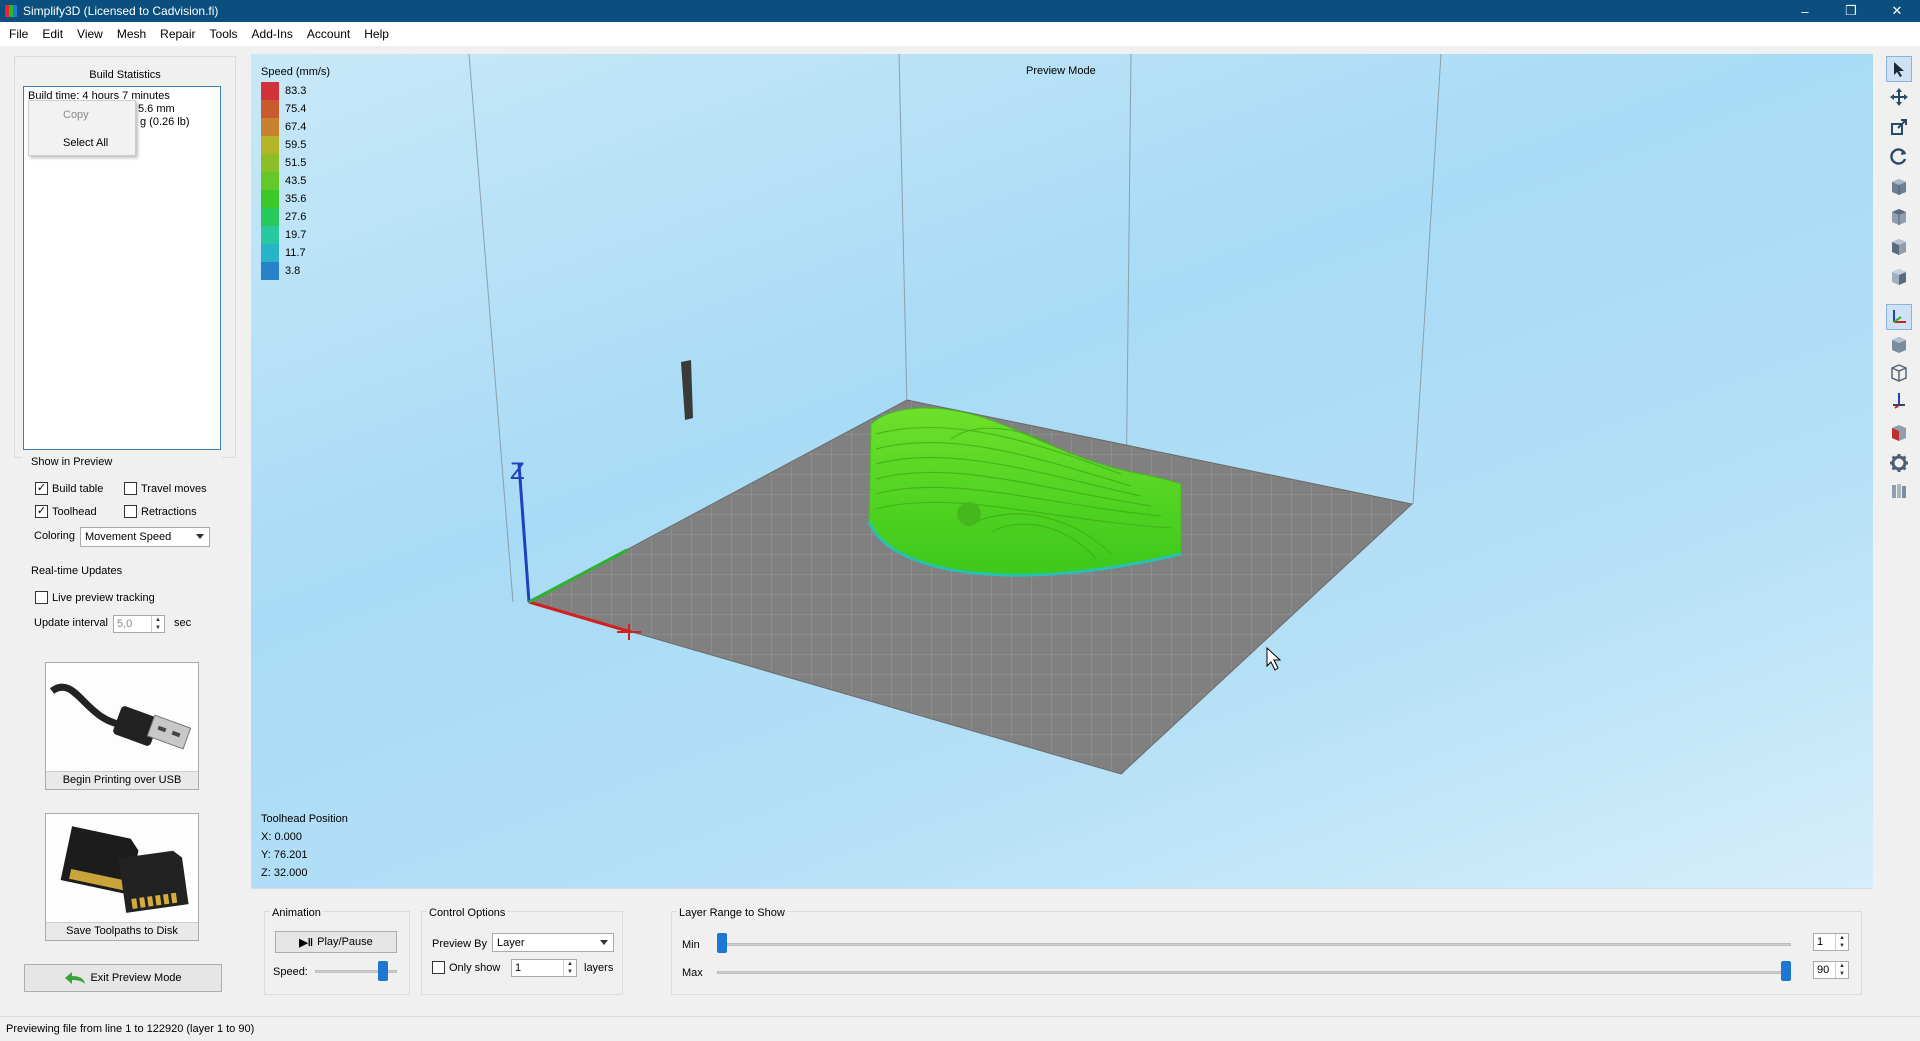  Describe the element at coordinates (165, 488) in the screenshot. I see `travel-moves-checkbox: Travel moves` at that location.